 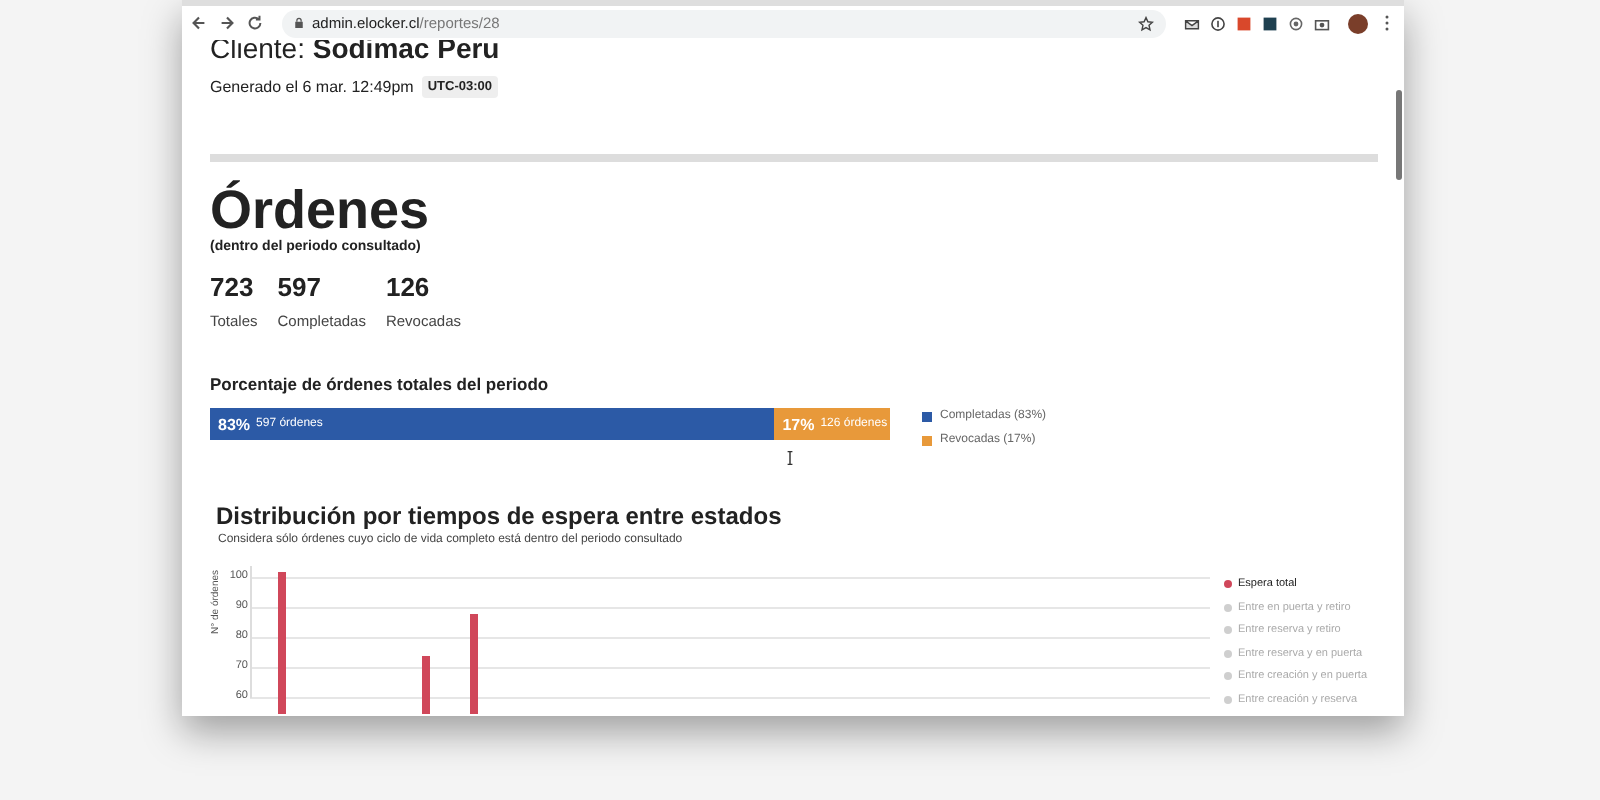 I want to click on info-icon, so click(x=1218, y=23).